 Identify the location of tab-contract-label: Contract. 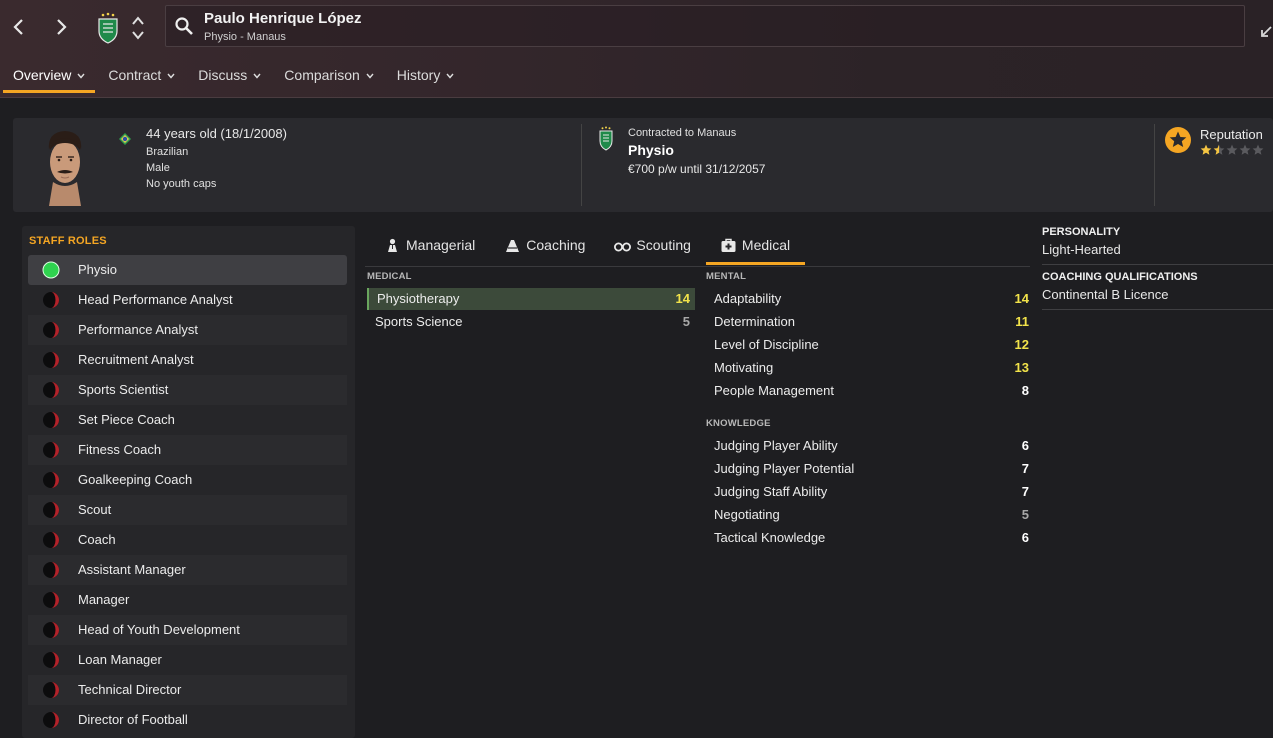
(135, 75).